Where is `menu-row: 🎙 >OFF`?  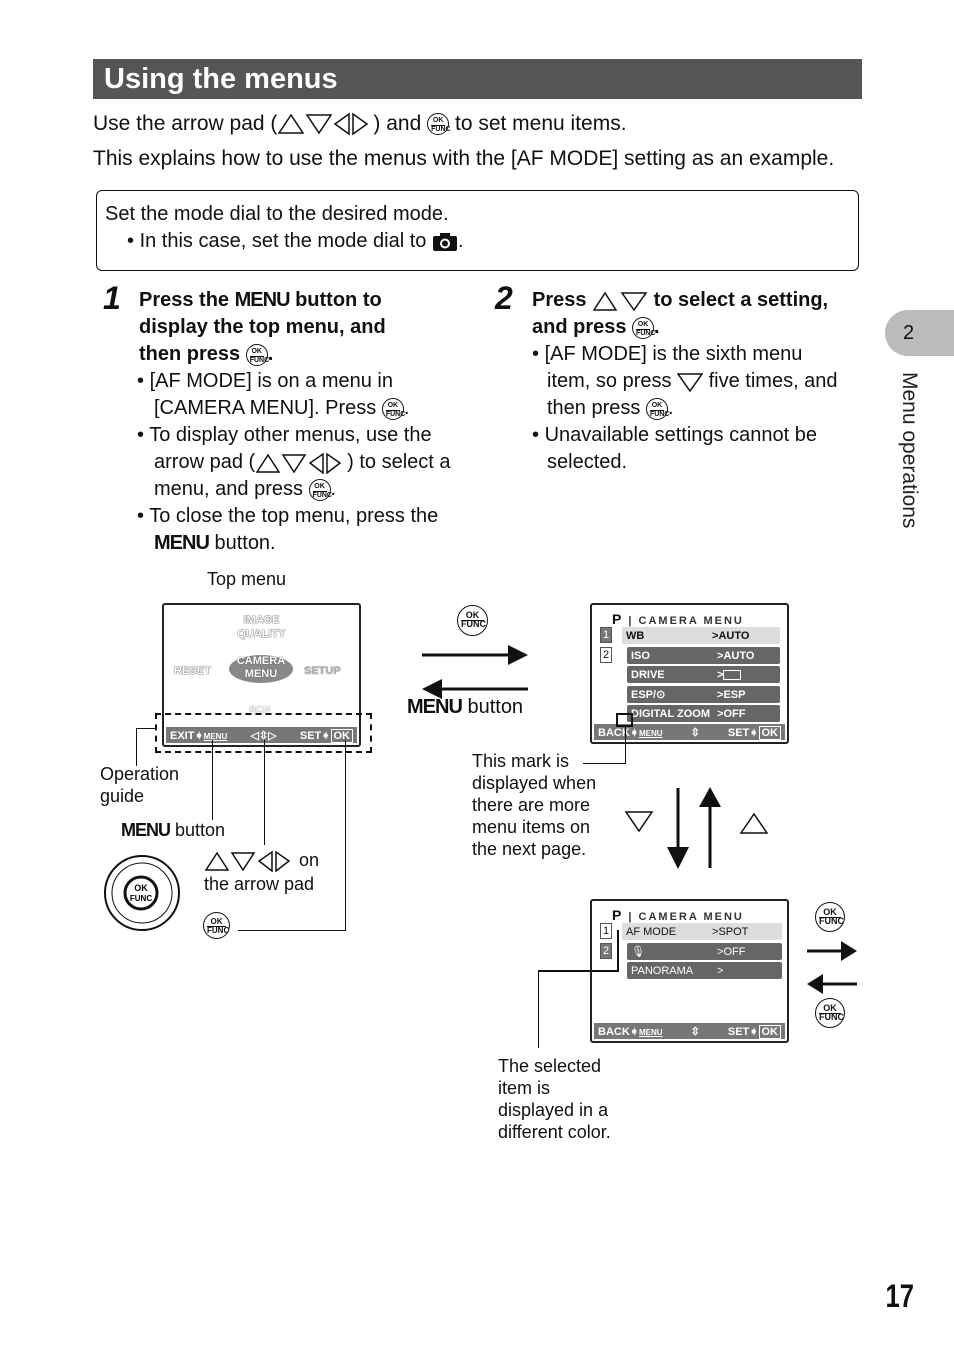
menu-row: 🎙 >OFF is located at coordinates (704, 951).